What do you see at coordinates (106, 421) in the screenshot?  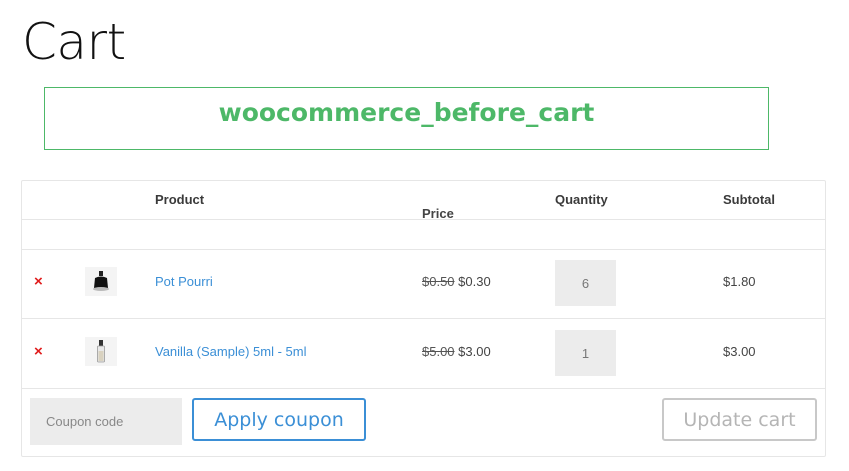 I see `coupon-code-input` at bounding box center [106, 421].